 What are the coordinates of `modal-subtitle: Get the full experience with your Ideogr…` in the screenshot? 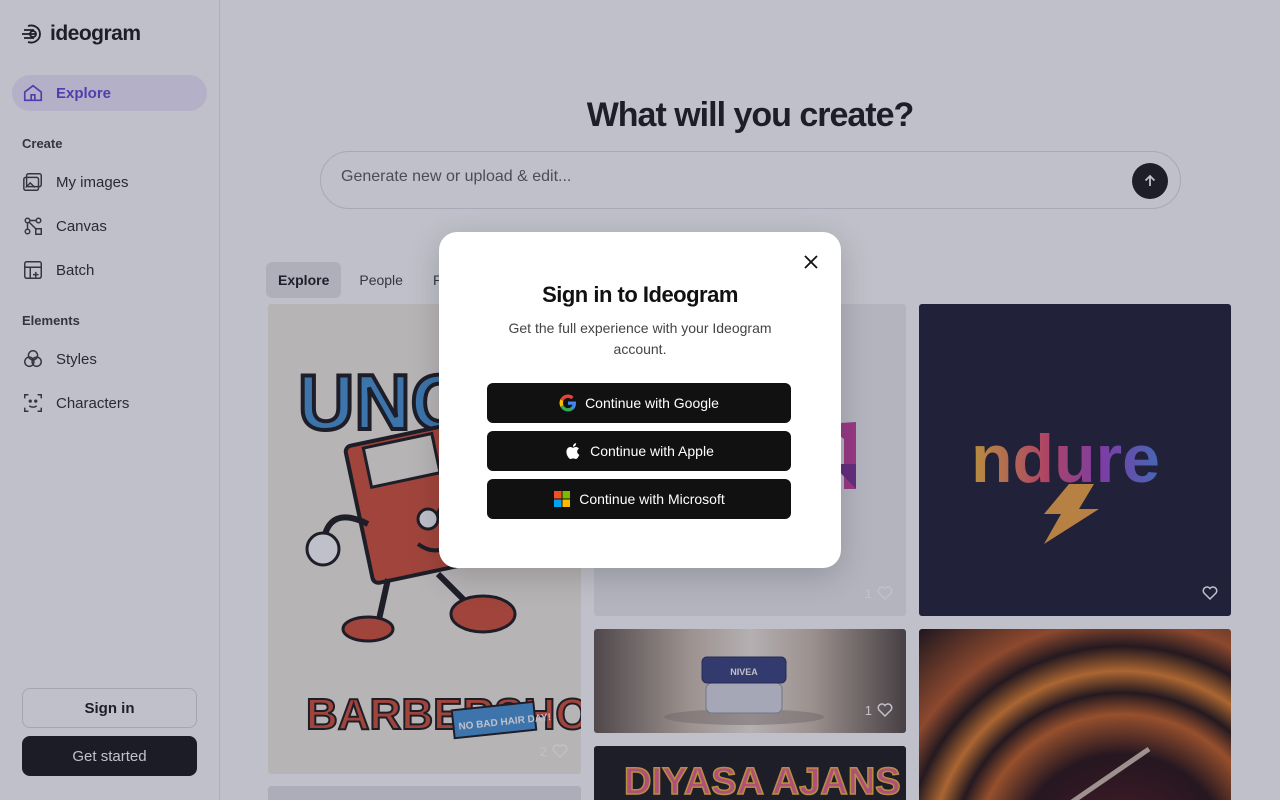 It's located at (640, 338).